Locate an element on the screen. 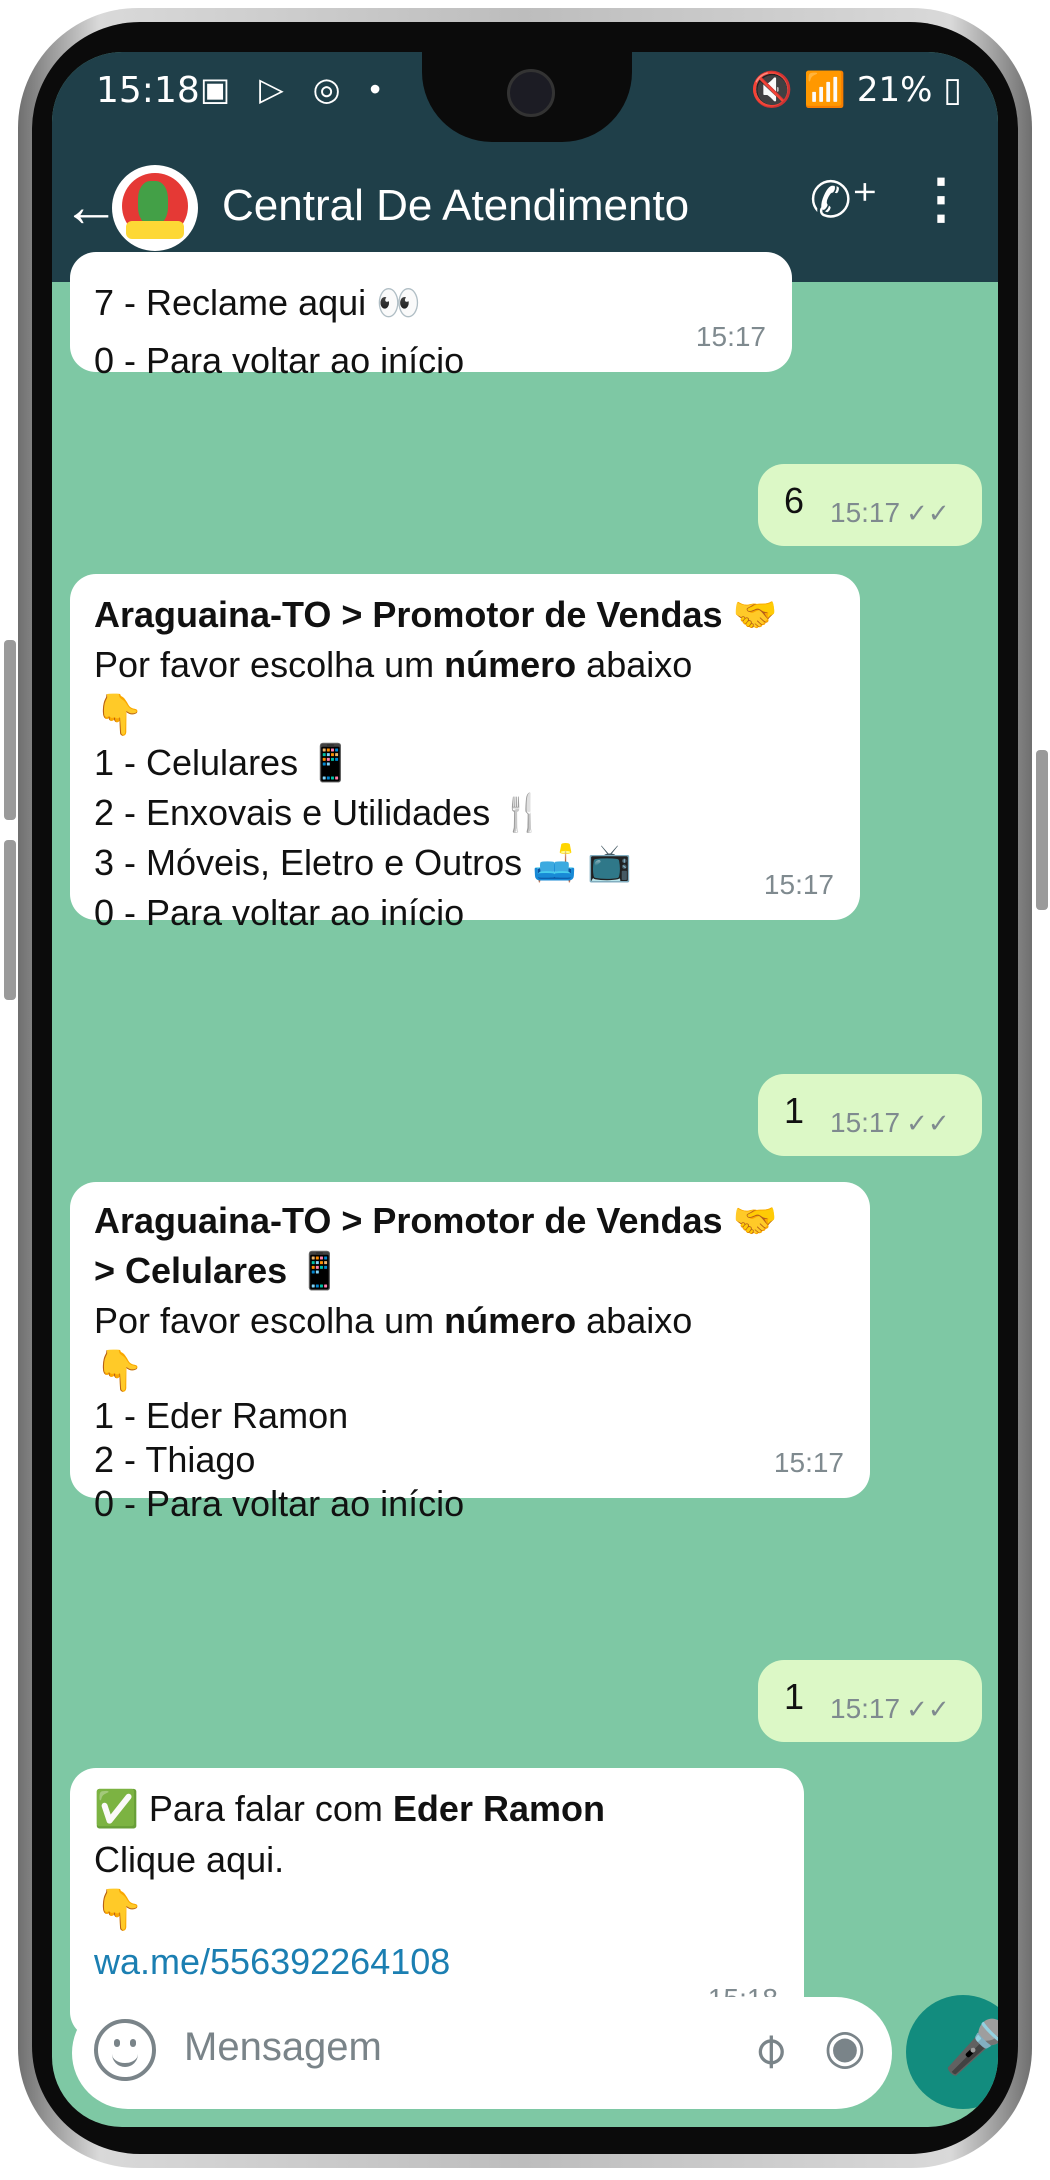 The width and height of the screenshot is (1050, 2180). message-line: Clique aqui. is located at coordinates (189, 1859).